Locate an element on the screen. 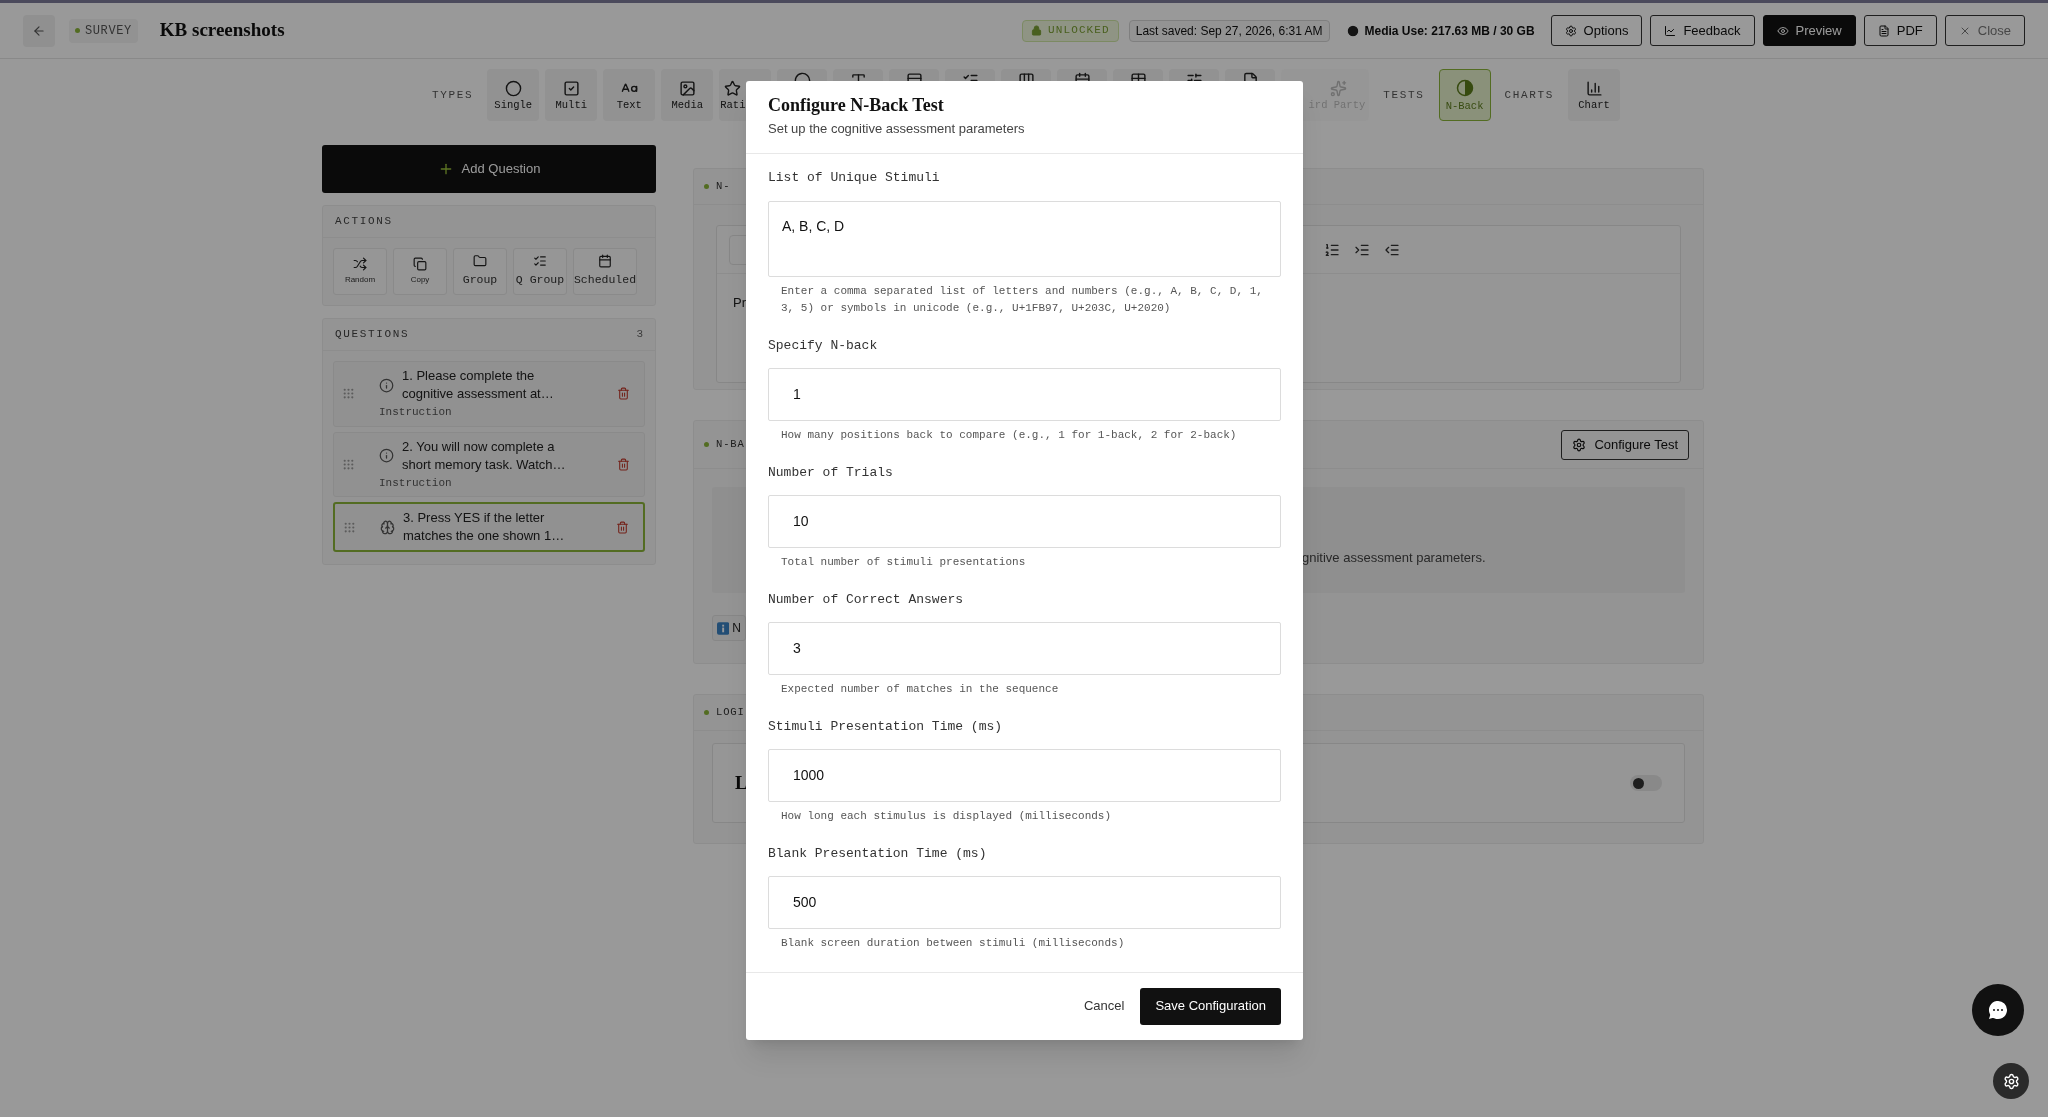 Image resolution: width=2048 pixels, height=1117 pixels. media-usage-label: Media Use: 217.63 MB / 30 GB is located at coordinates (1449, 31).